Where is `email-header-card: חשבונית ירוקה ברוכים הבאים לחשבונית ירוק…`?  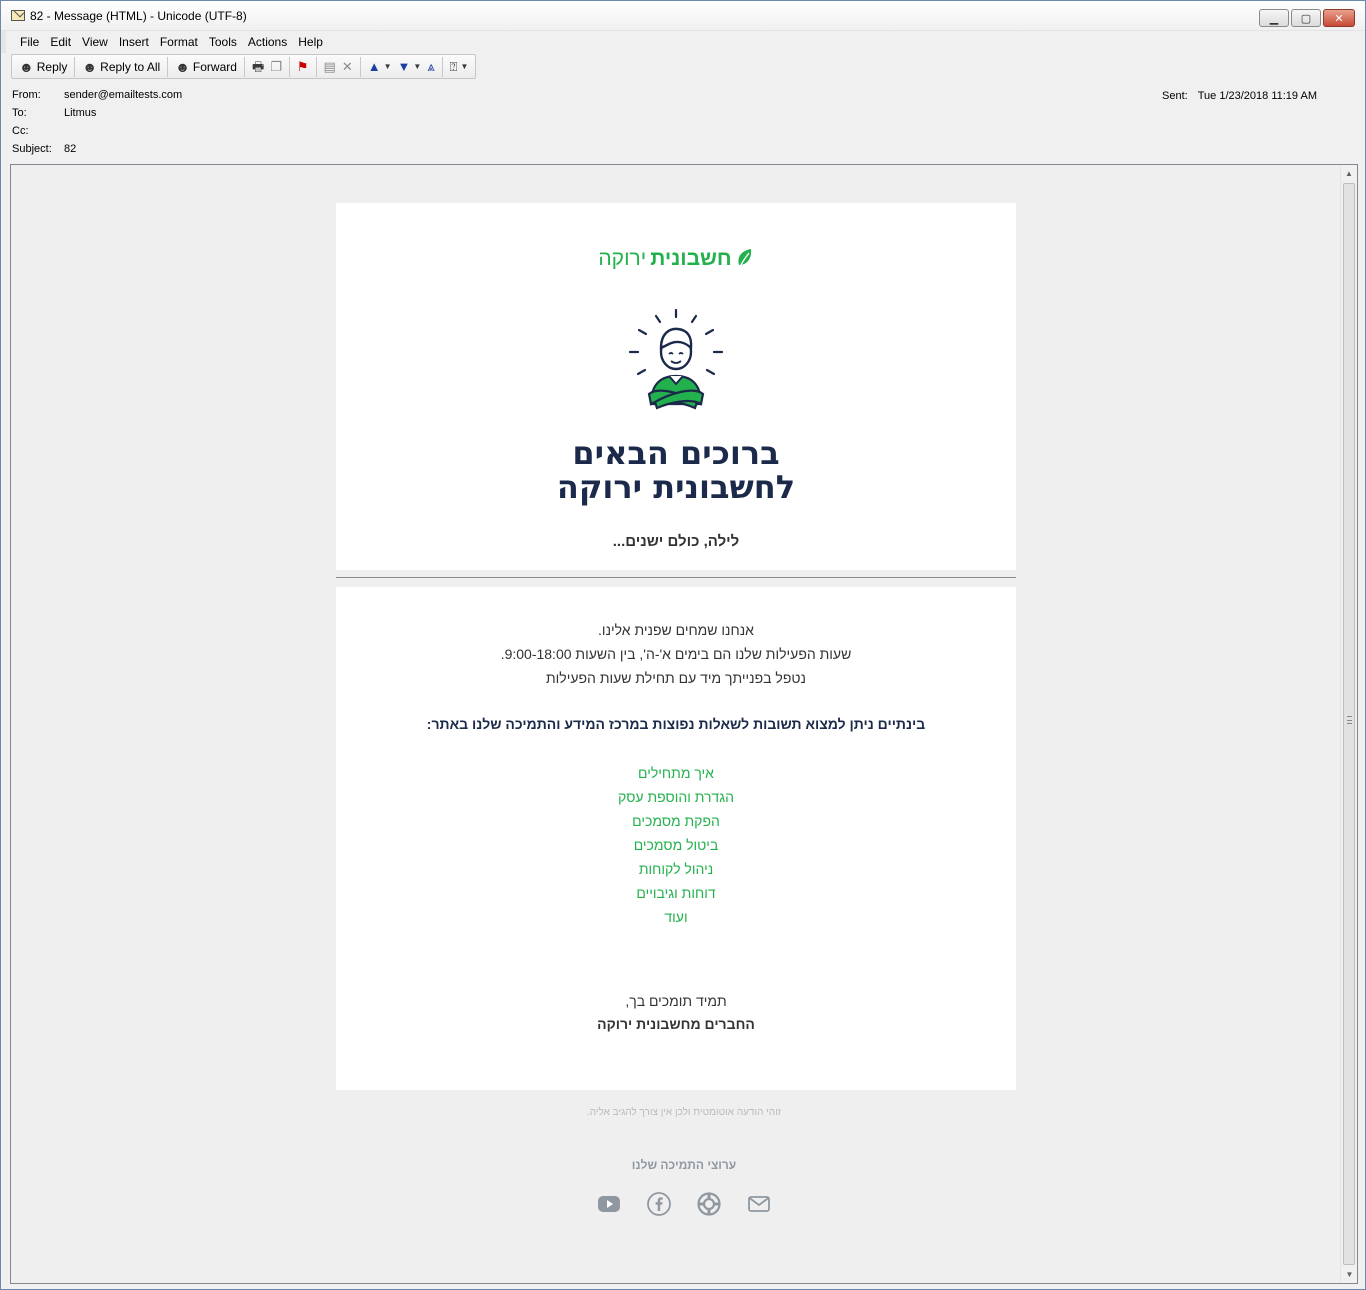
email-header-card: חשבונית ירוקה ברוכים הבאים לחשבונית ירוק… is located at coordinates (676, 386).